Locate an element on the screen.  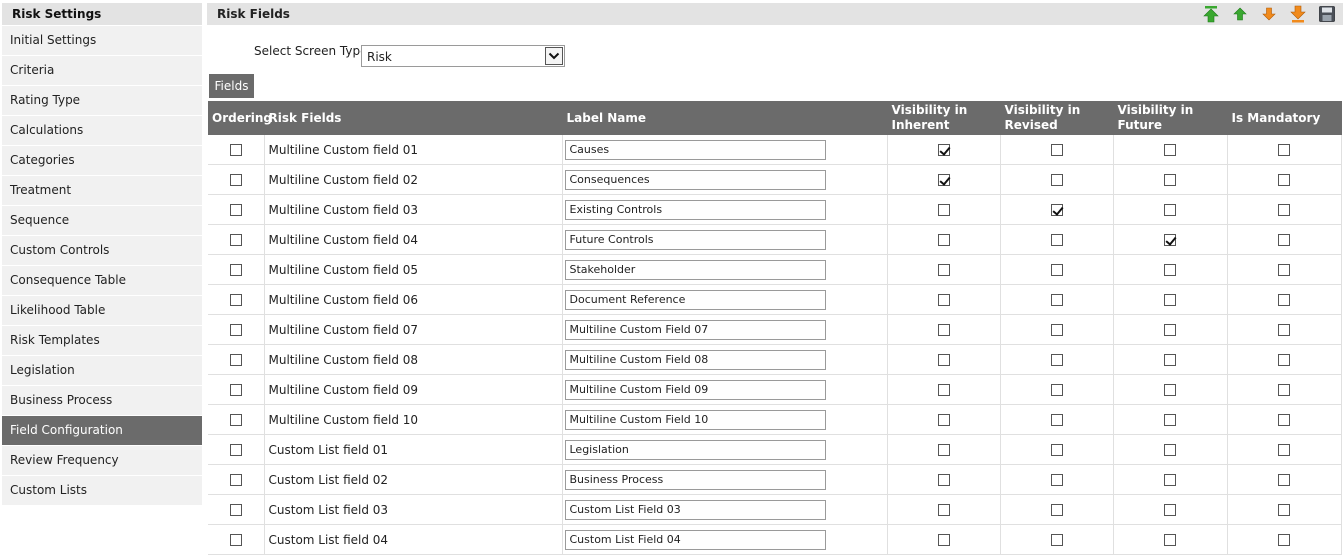
sidebar-item-custom-lists: Custom Lists is located at coordinates (102, 490).